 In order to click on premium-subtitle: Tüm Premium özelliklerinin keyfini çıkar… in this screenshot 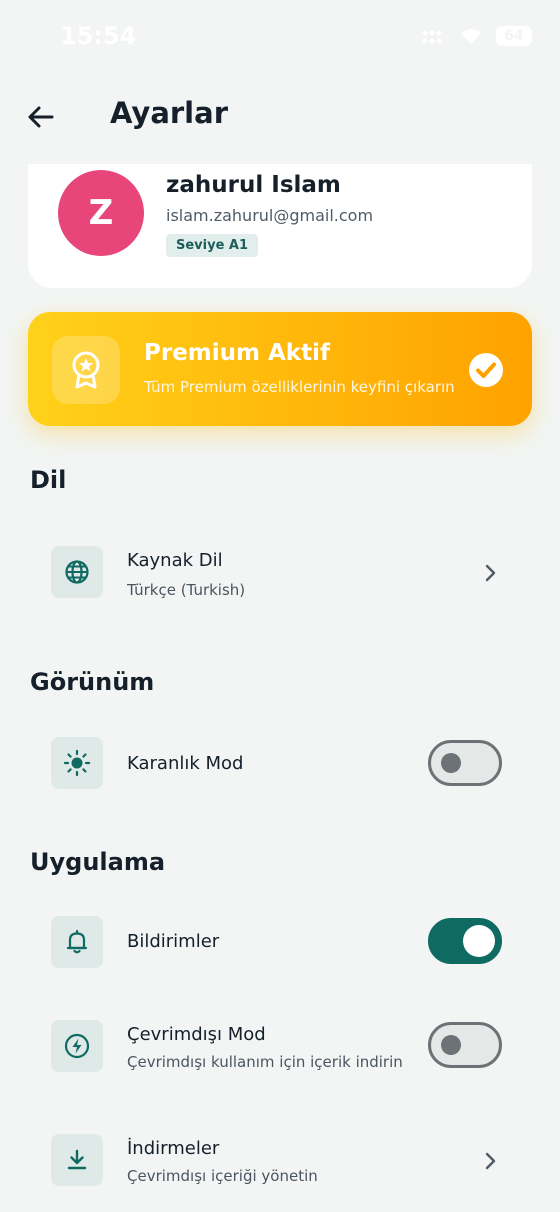, I will do `click(299, 387)`.